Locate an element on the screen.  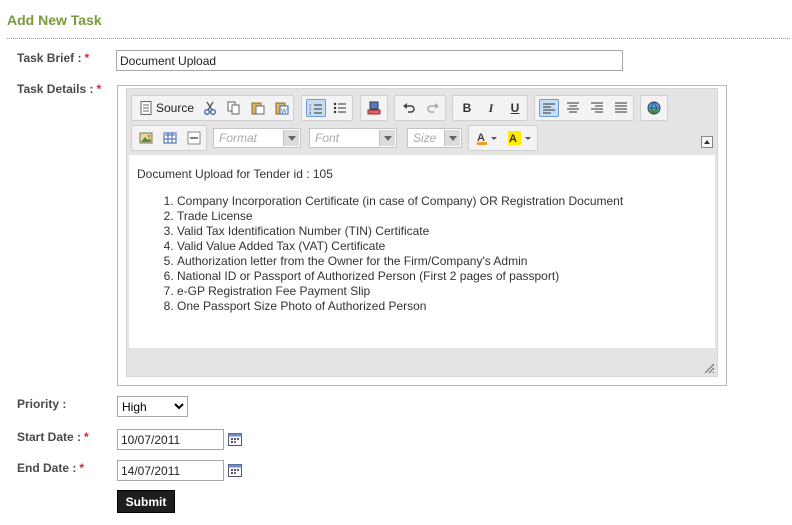
redo-icon is located at coordinates (433, 108).